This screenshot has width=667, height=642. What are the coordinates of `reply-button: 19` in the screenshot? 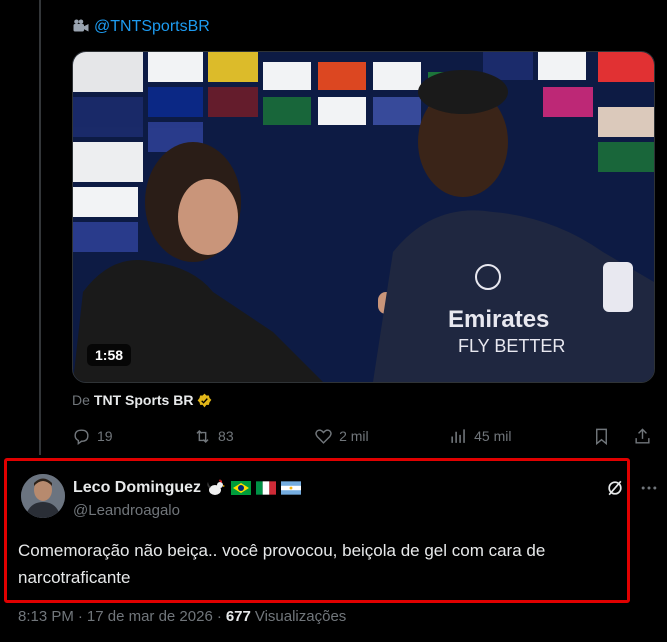 It's located at (92, 436).